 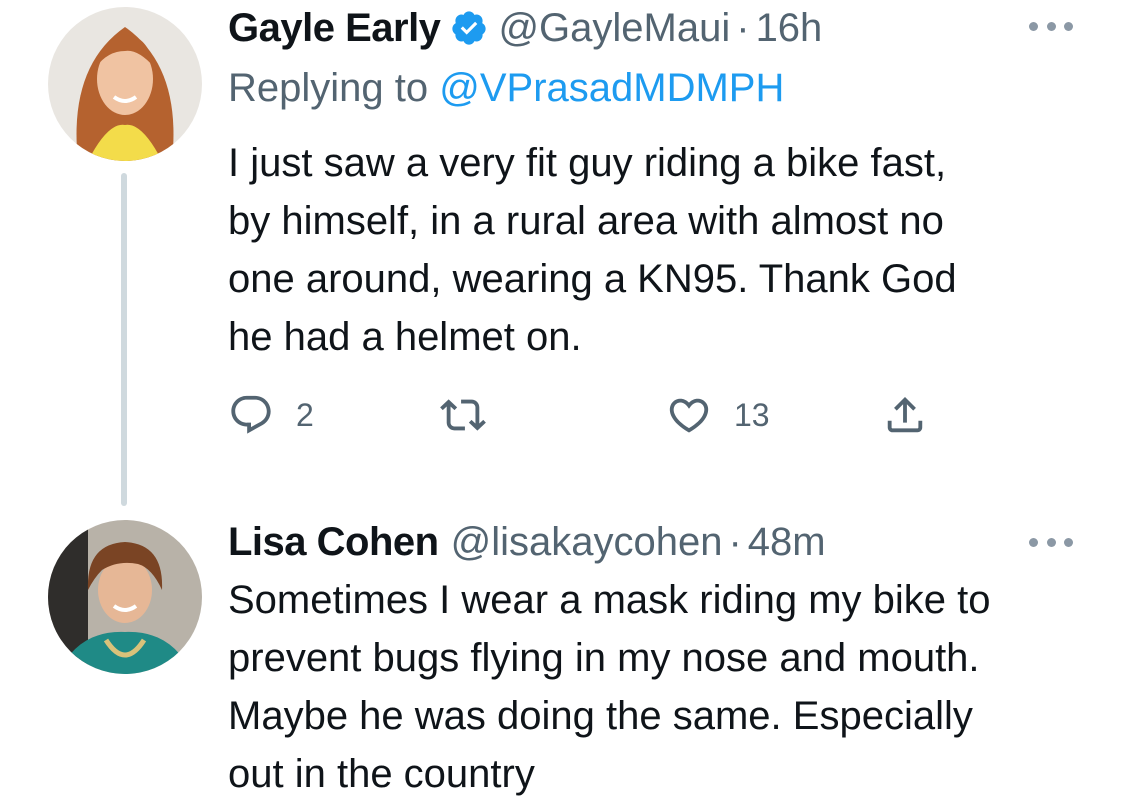 I want to click on reply-icon, so click(x=251, y=414).